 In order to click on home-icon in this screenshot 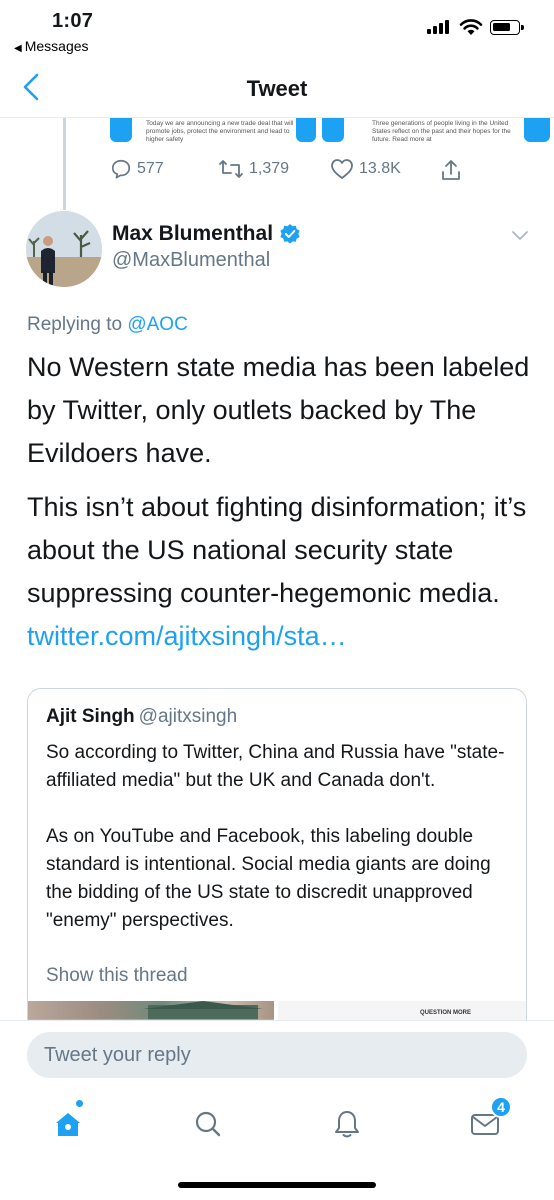, I will do `click(68, 1124)`.